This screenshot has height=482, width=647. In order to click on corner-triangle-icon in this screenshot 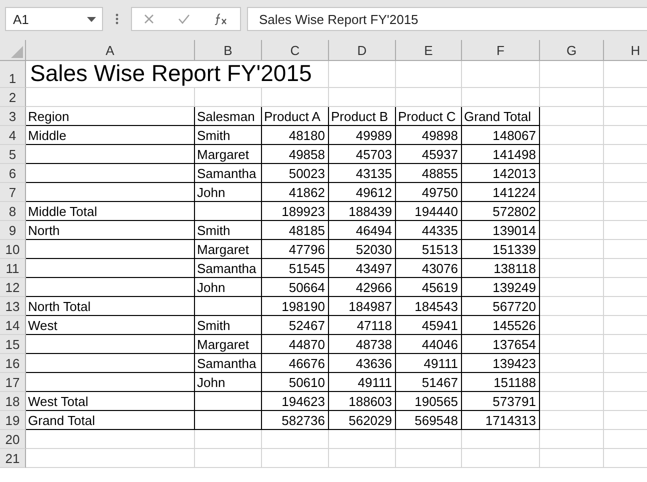, I will do `click(17, 52)`.